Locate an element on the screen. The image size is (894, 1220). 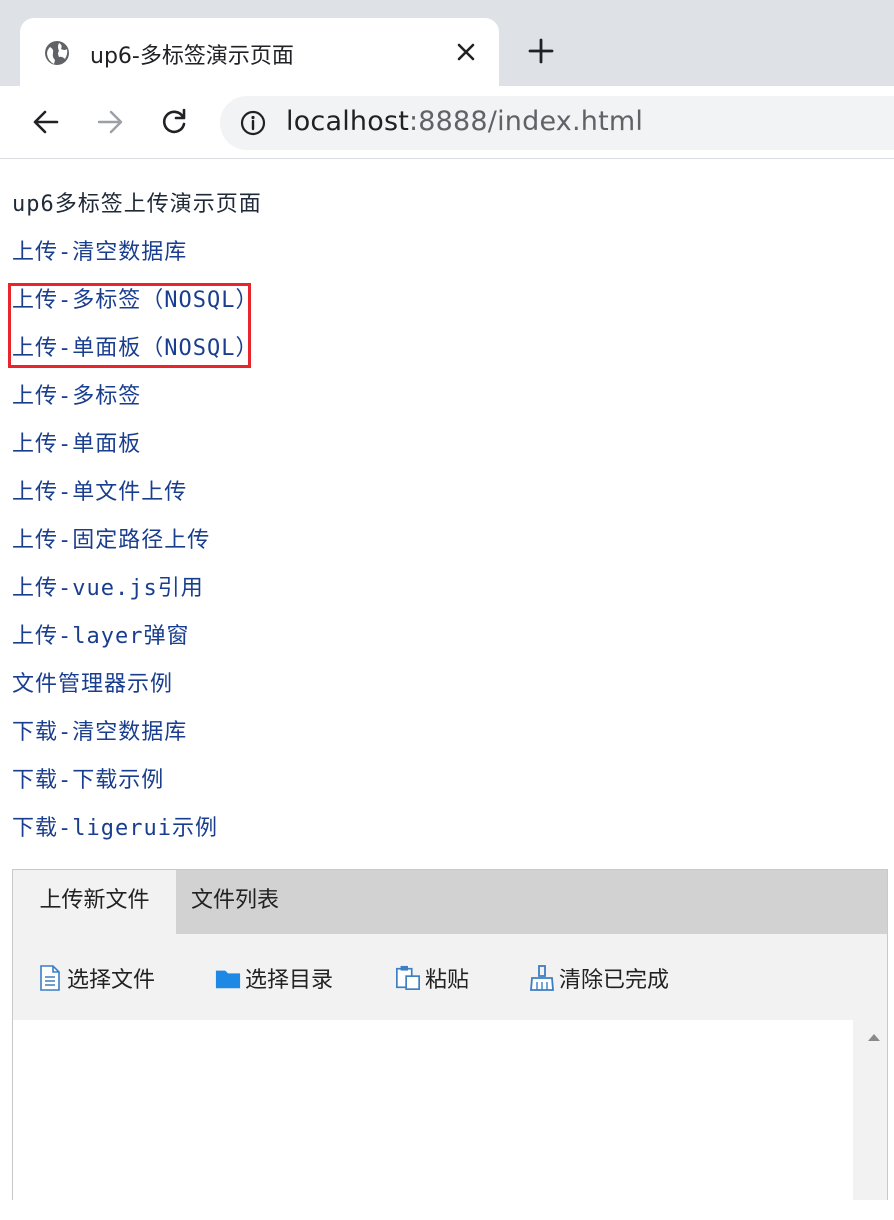
scroll-up-arrow-icon is located at coordinates (874, 1037).